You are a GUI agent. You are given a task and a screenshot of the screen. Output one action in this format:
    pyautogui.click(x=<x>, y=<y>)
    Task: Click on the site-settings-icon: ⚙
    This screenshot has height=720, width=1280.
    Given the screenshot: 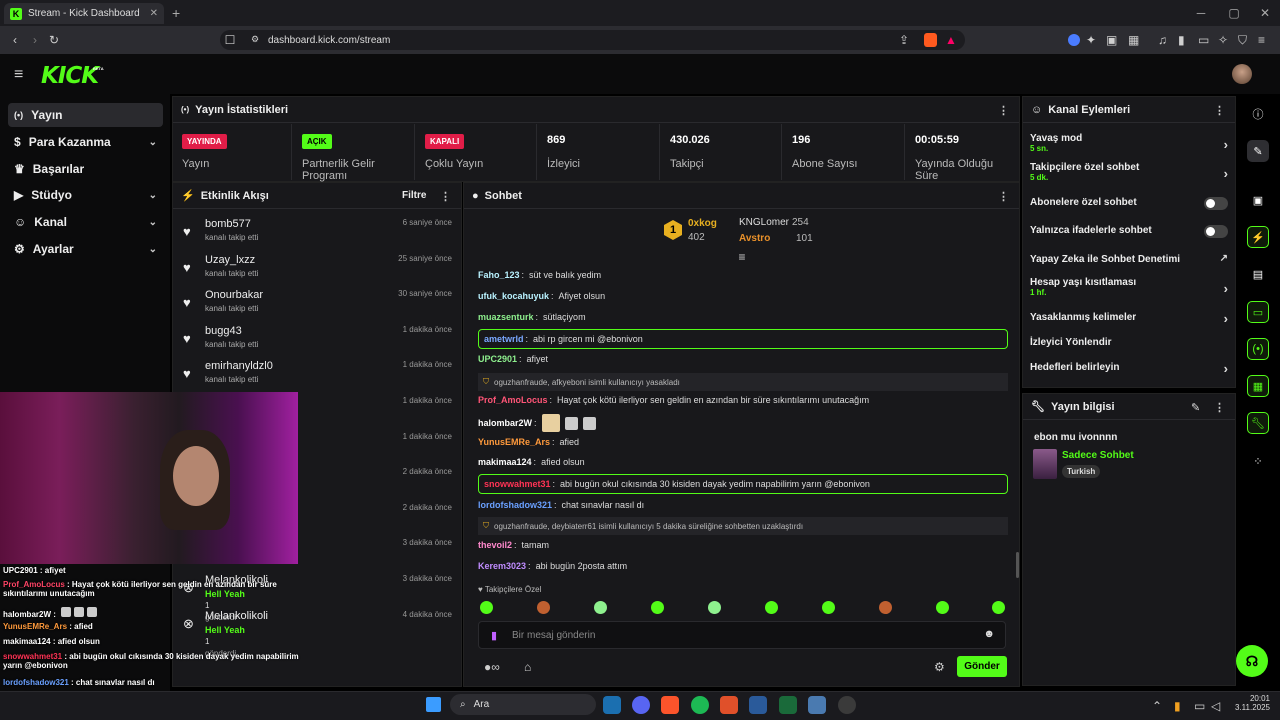 What is the action you would take?
    pyautogui.click(x=255, y=39)
    